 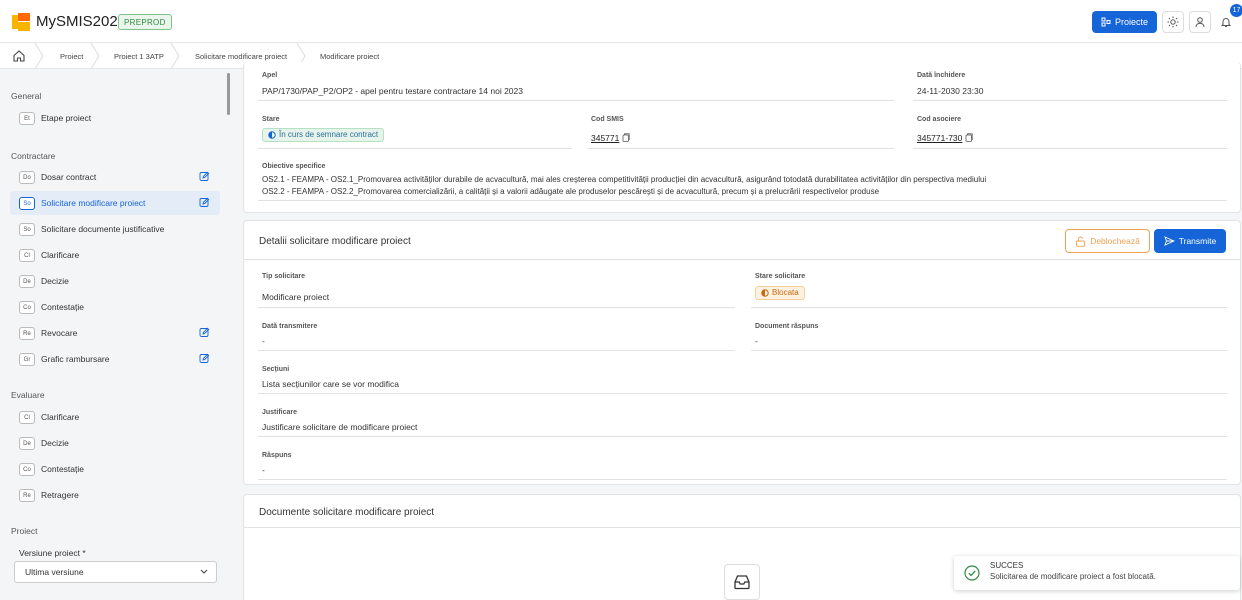 What do you see at coordinates (241, 56) in the screenshot?
I see `breadcrumb-item-request: Solicitare modificare proiect` at bounding box center [241, 56].